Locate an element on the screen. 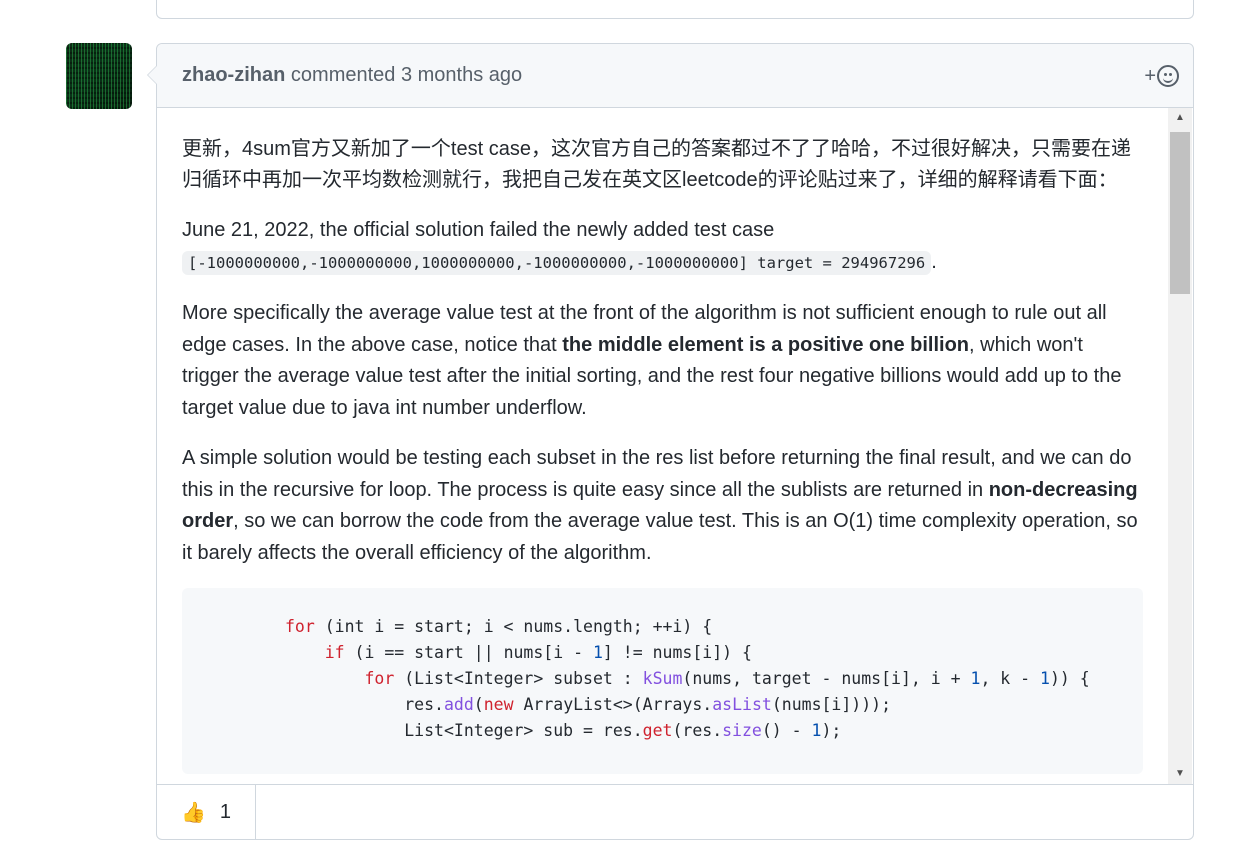 The height and width of the screenshot is (853, 1234). thumbs-up-reaction-button: 👍 1 is located at coordinates (206, 812).